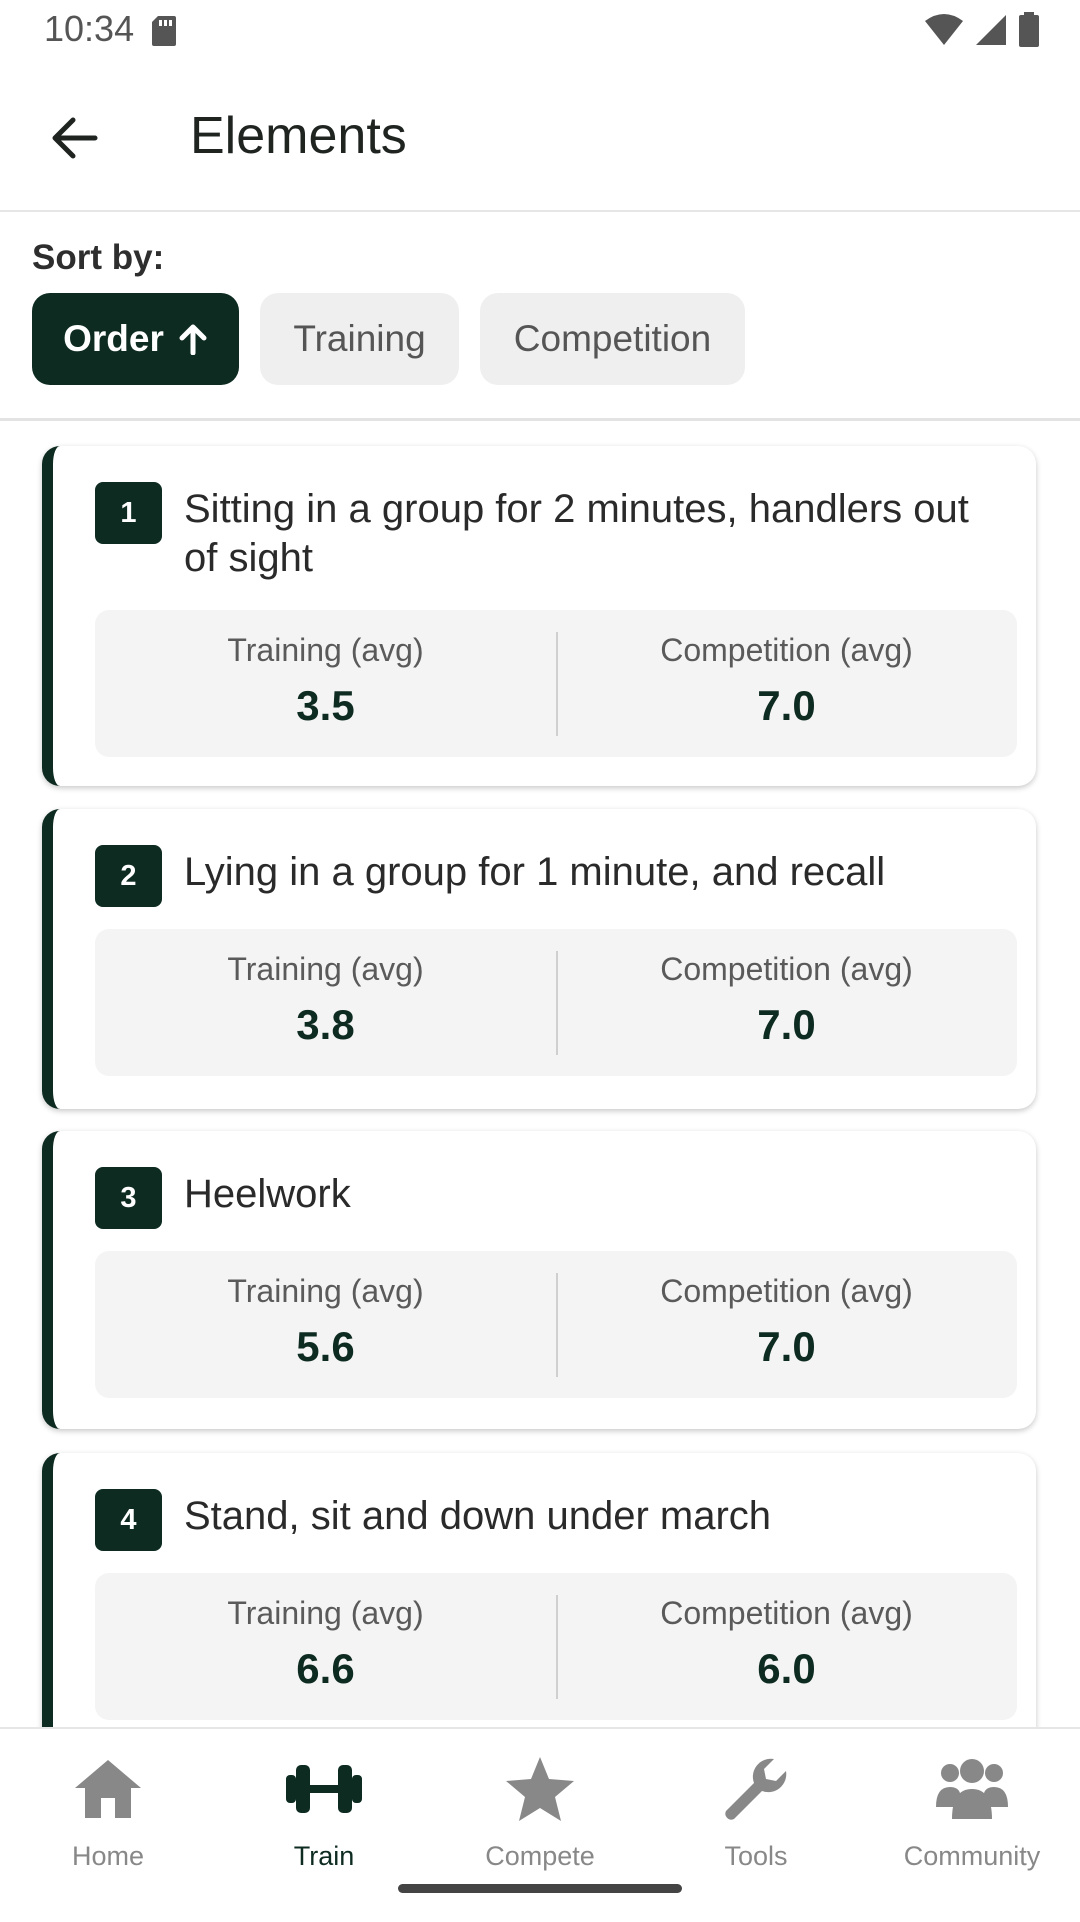  I want to click on users-icon, so click(972, 1789).